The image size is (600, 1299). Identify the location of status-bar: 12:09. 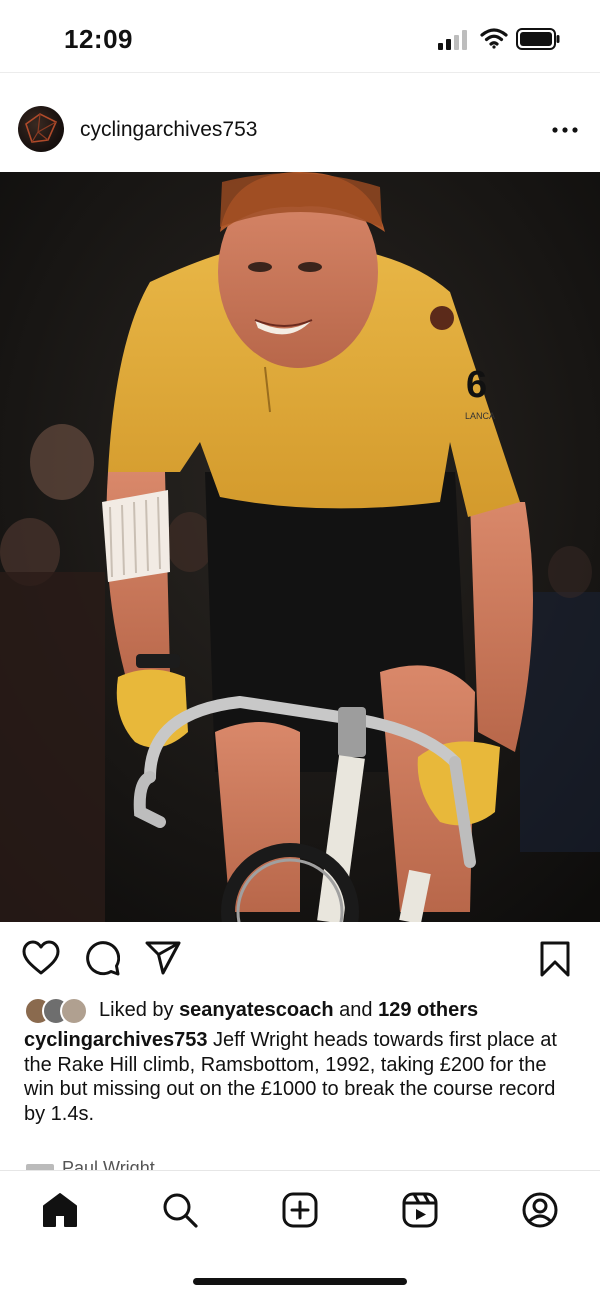
(300, 36).